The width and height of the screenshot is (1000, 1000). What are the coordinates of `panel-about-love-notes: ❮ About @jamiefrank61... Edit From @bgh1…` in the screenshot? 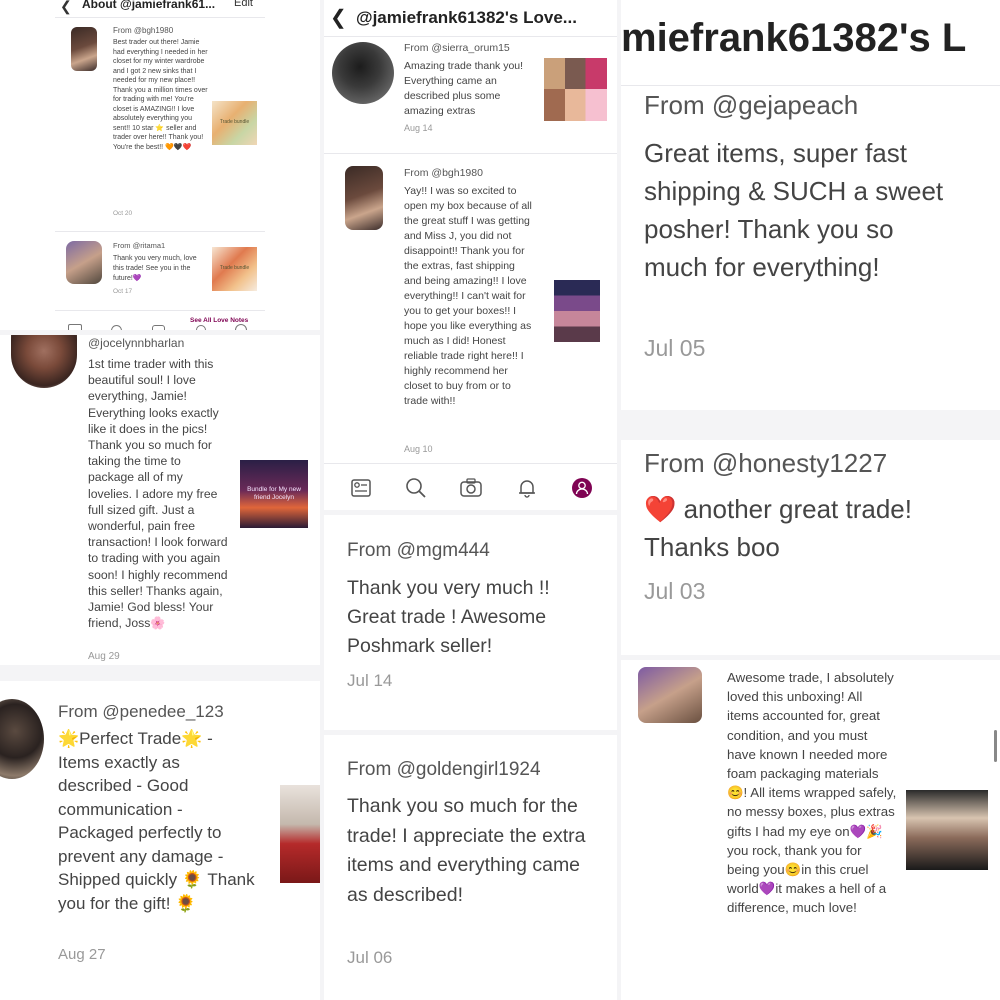 It's located at (160, 165).